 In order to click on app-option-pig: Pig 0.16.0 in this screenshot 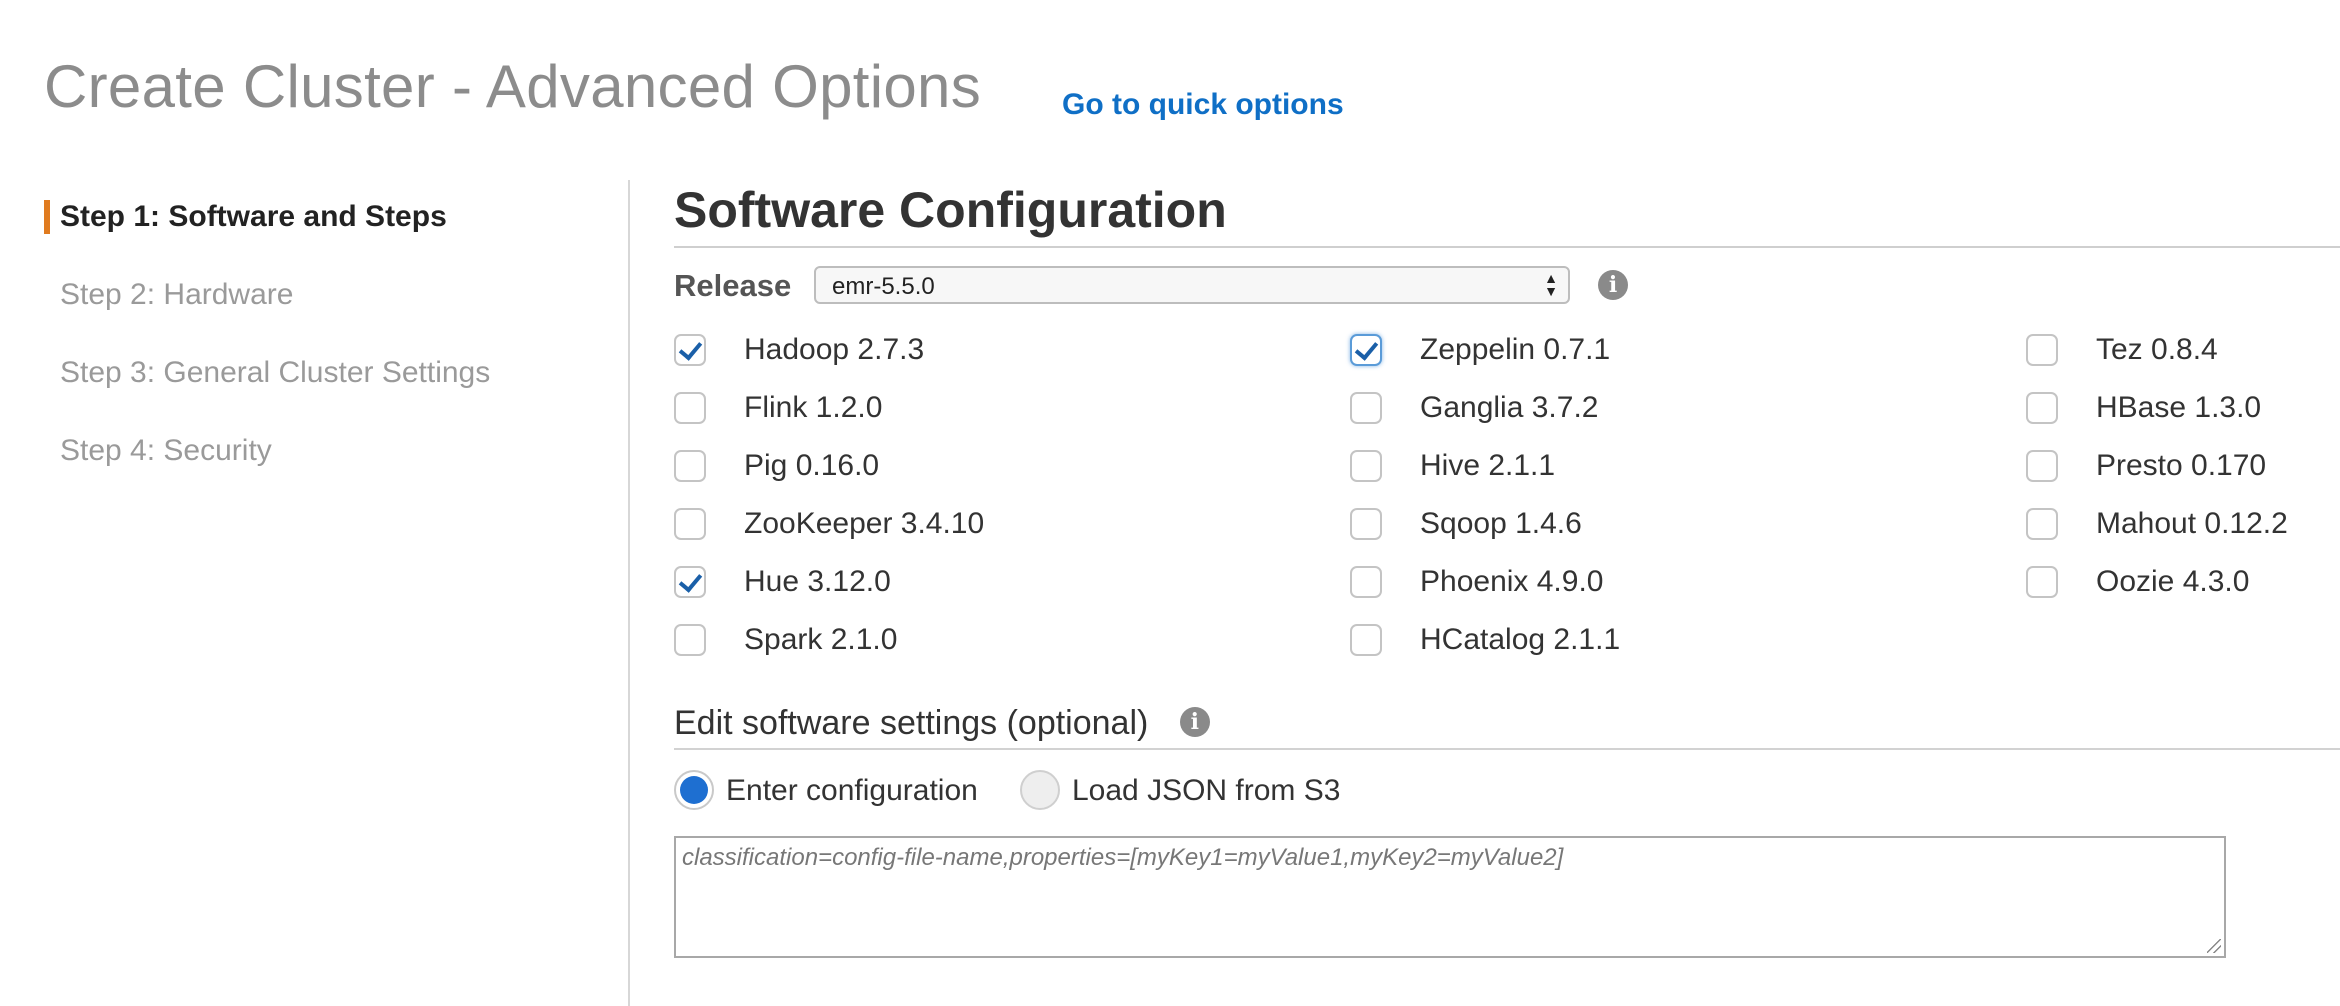, I will do `click(776, 466)`.